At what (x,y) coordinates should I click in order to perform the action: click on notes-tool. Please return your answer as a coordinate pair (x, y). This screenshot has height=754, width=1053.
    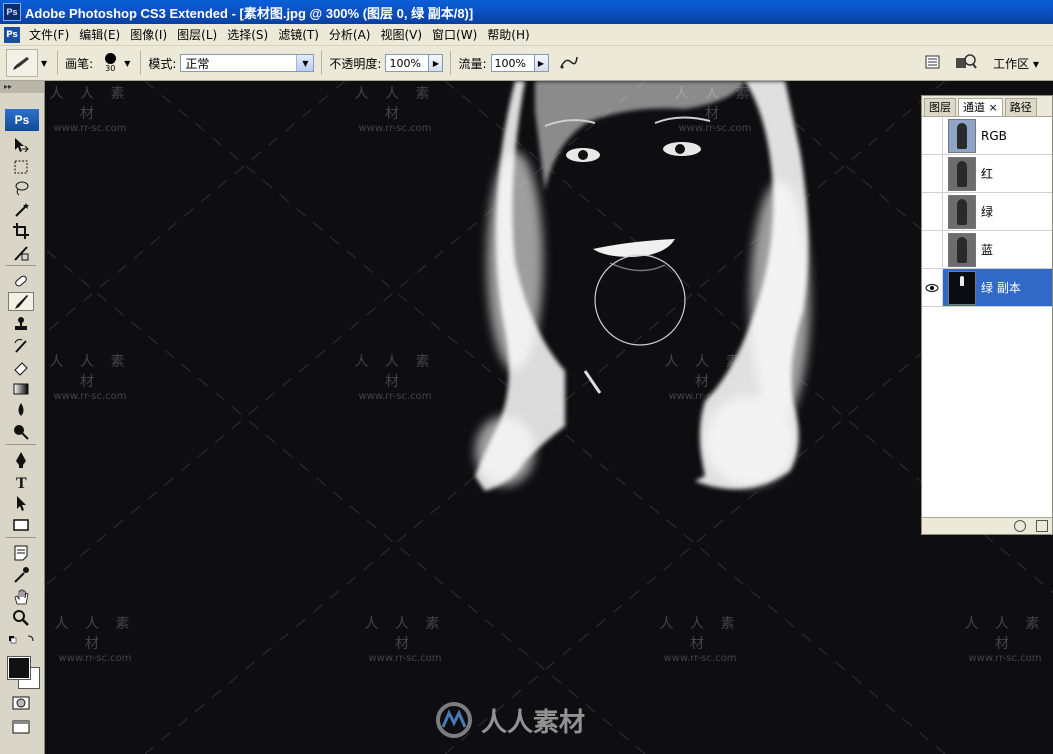
    Looking at the image, I should click on (21, 552).